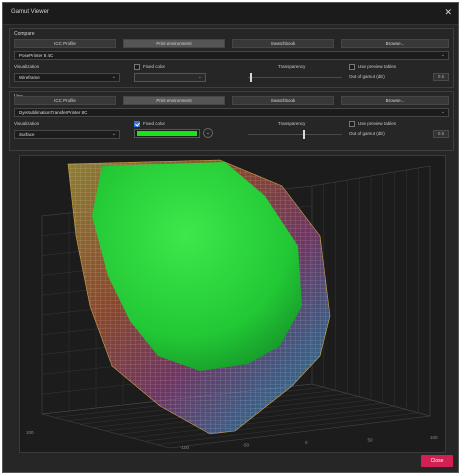  What do you see at coordinates (292, 66) in the screenshot?
I see `compare-transparency-label: Transparency` at bounding box center [292, 66].